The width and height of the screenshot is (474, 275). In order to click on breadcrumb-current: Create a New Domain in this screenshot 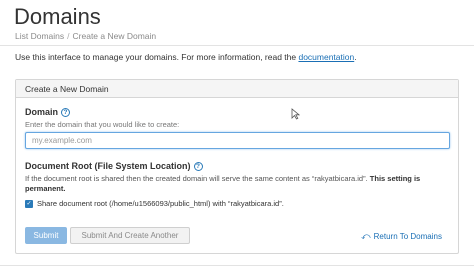, I will do `click(114, 36)`.